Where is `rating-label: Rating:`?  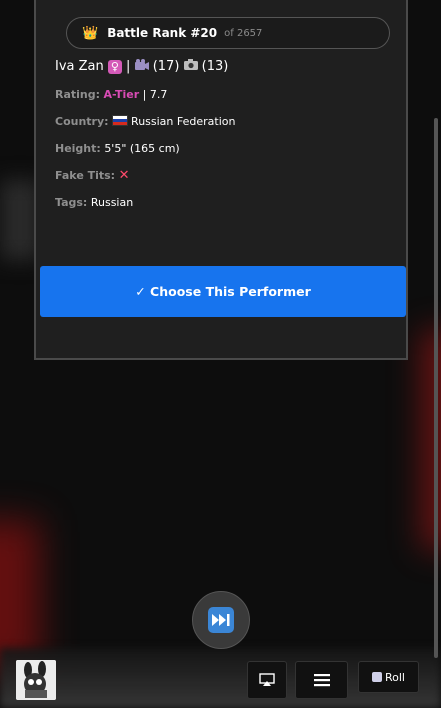
rating-label: Rating: is located at coordinates (78, 94).